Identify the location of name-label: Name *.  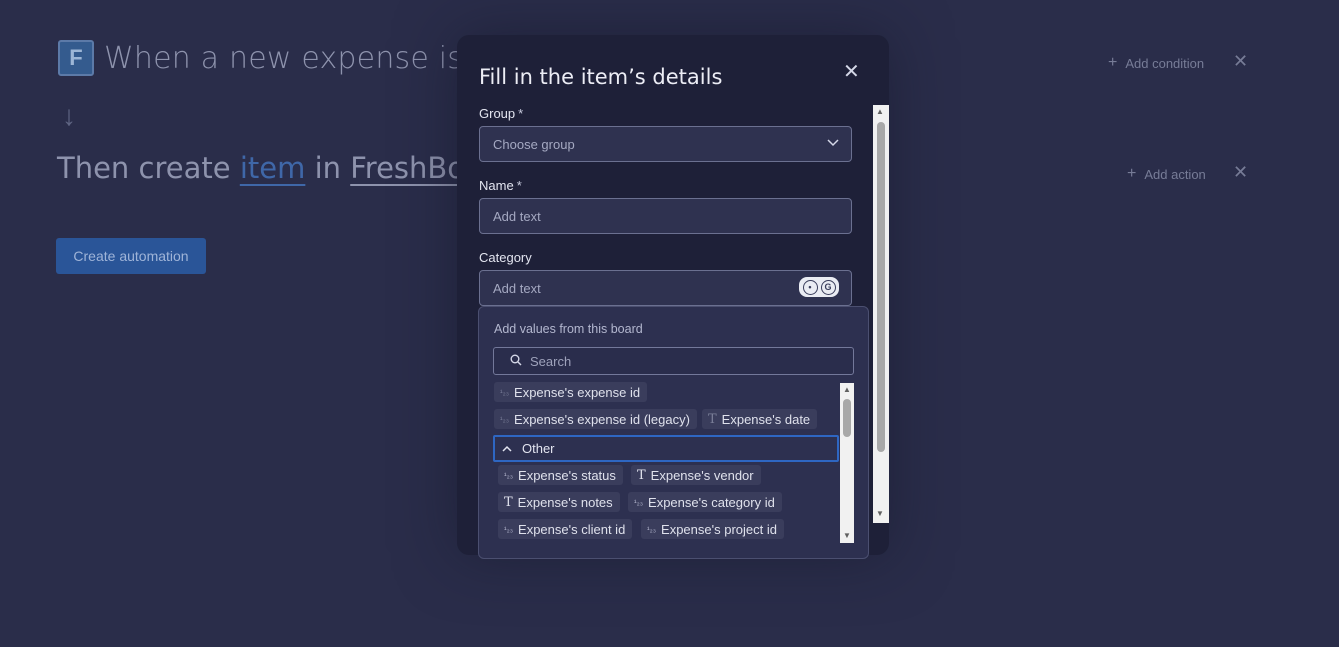
(500, 185).